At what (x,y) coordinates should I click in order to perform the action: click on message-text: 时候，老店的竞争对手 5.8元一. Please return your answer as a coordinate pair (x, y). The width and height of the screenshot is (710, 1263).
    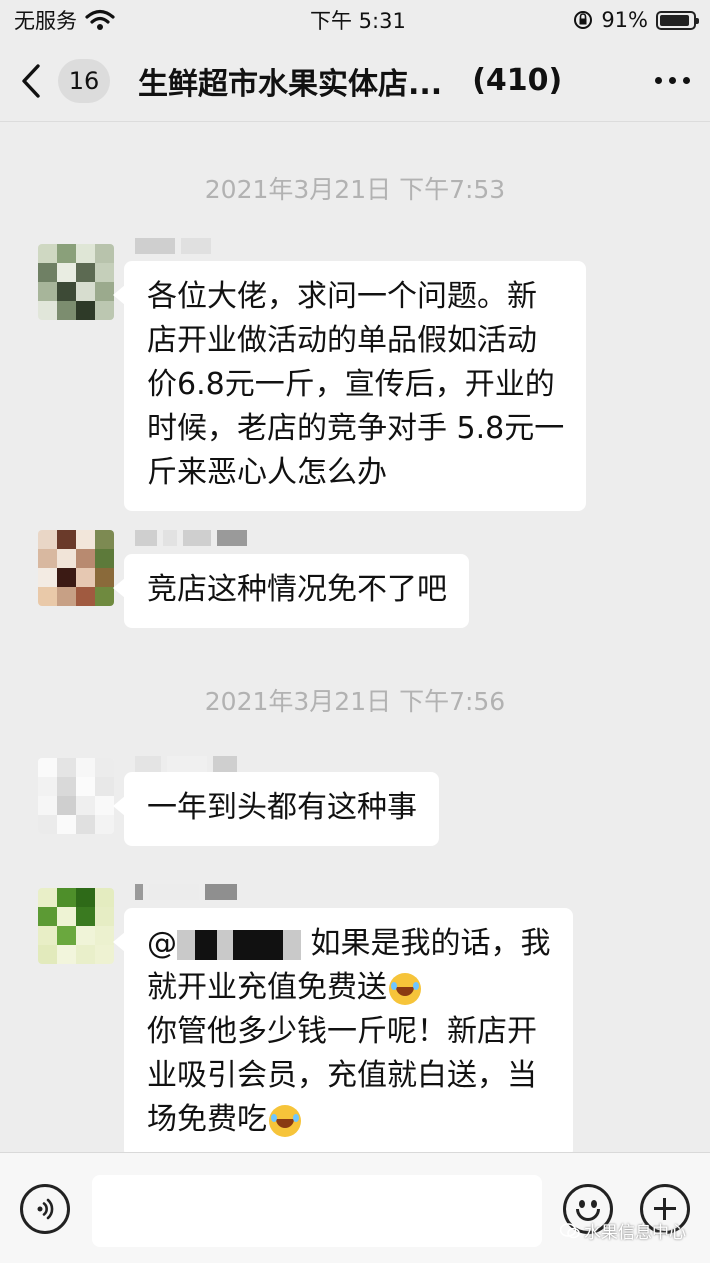
    Looking at the image, I should click on (356, 428).